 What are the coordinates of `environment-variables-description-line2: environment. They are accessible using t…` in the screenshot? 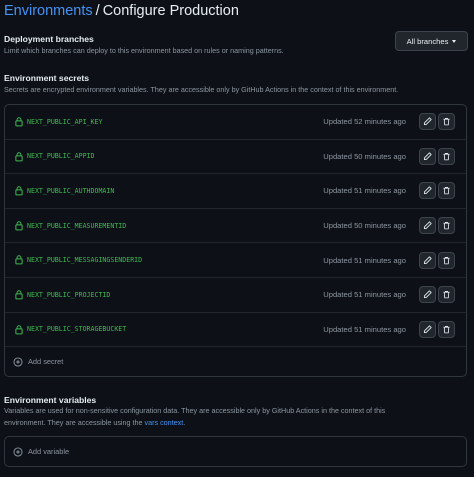 It's located at (94, 422).